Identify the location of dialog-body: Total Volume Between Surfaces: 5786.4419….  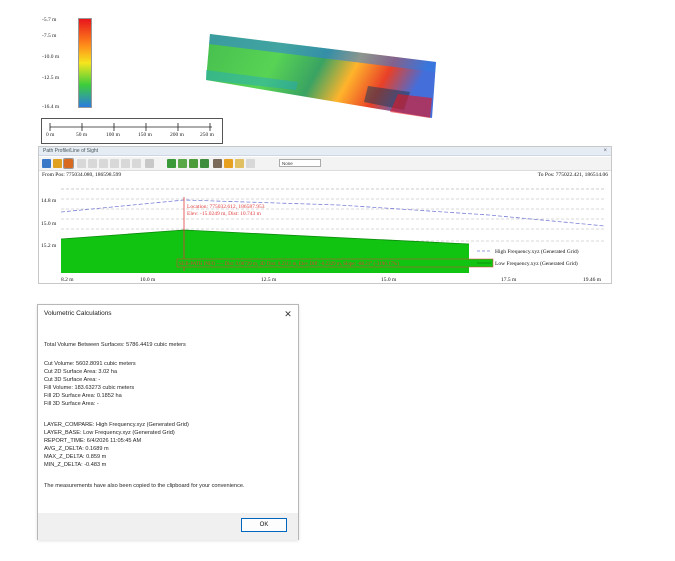
(168, 418).